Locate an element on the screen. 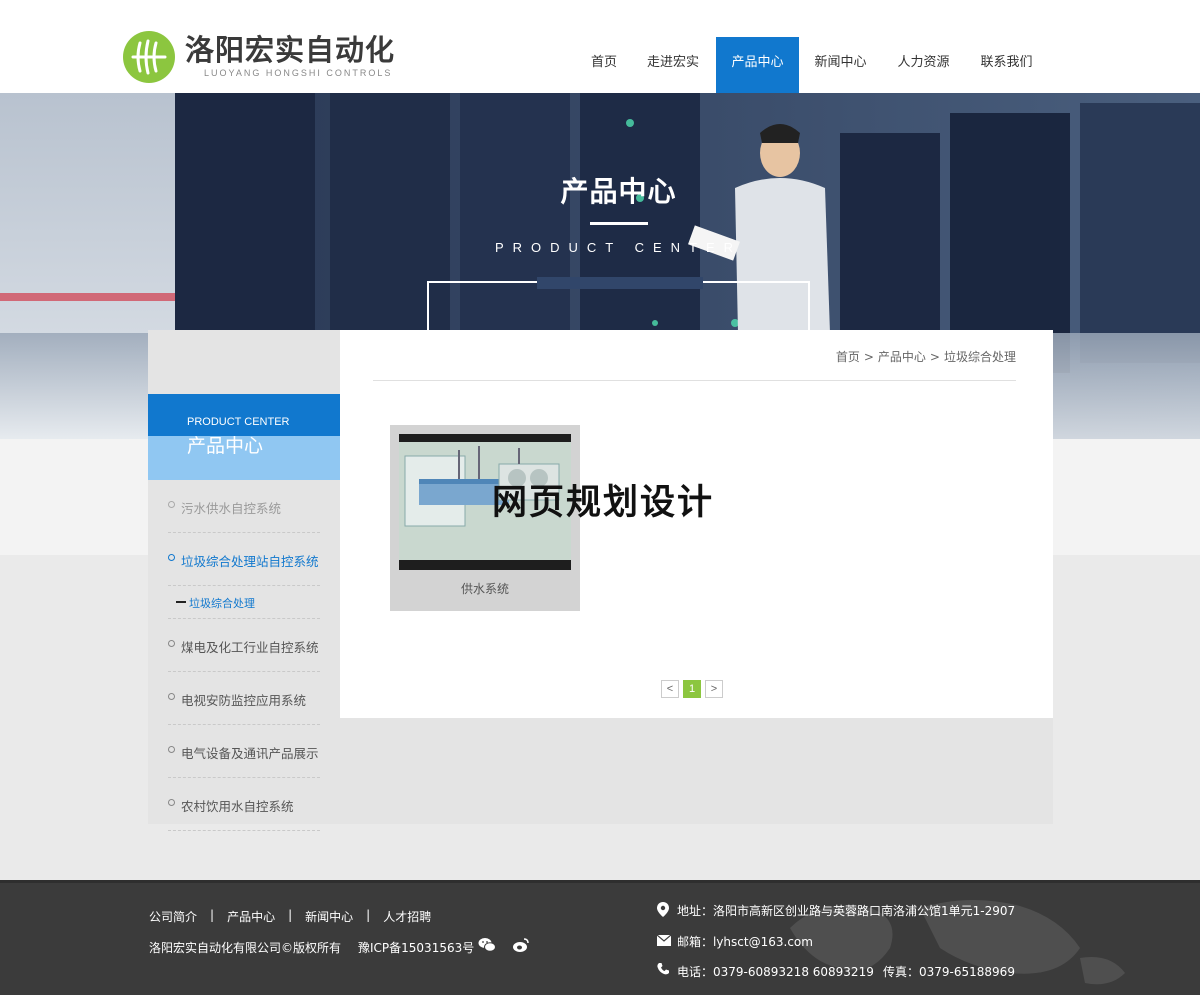 The width and height of the screenshot is (1200, 995). pagination: < 1 > is located at coordinates (692, 689).